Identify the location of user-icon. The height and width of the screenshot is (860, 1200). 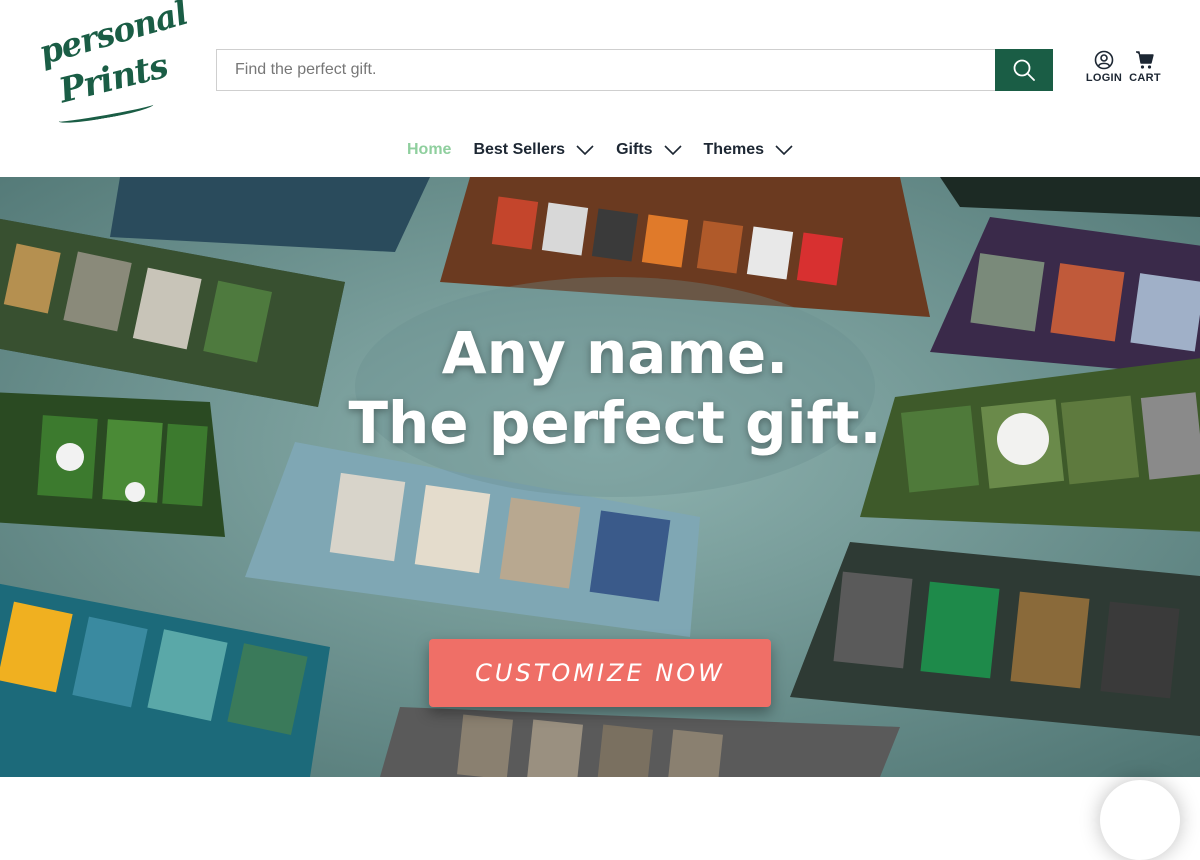
(1104, 60).